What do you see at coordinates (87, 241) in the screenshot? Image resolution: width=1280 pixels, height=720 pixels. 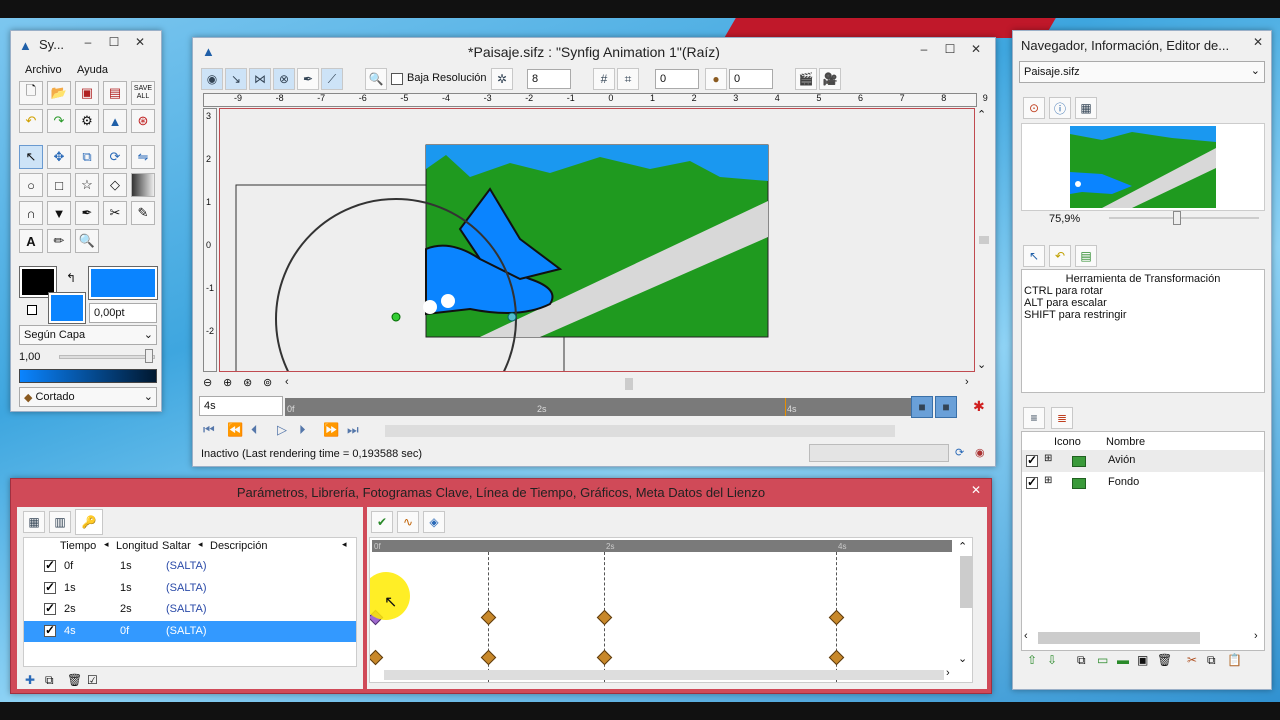 I see `zoom-tool-icon: 🔍` at bounding box center [87, 241].